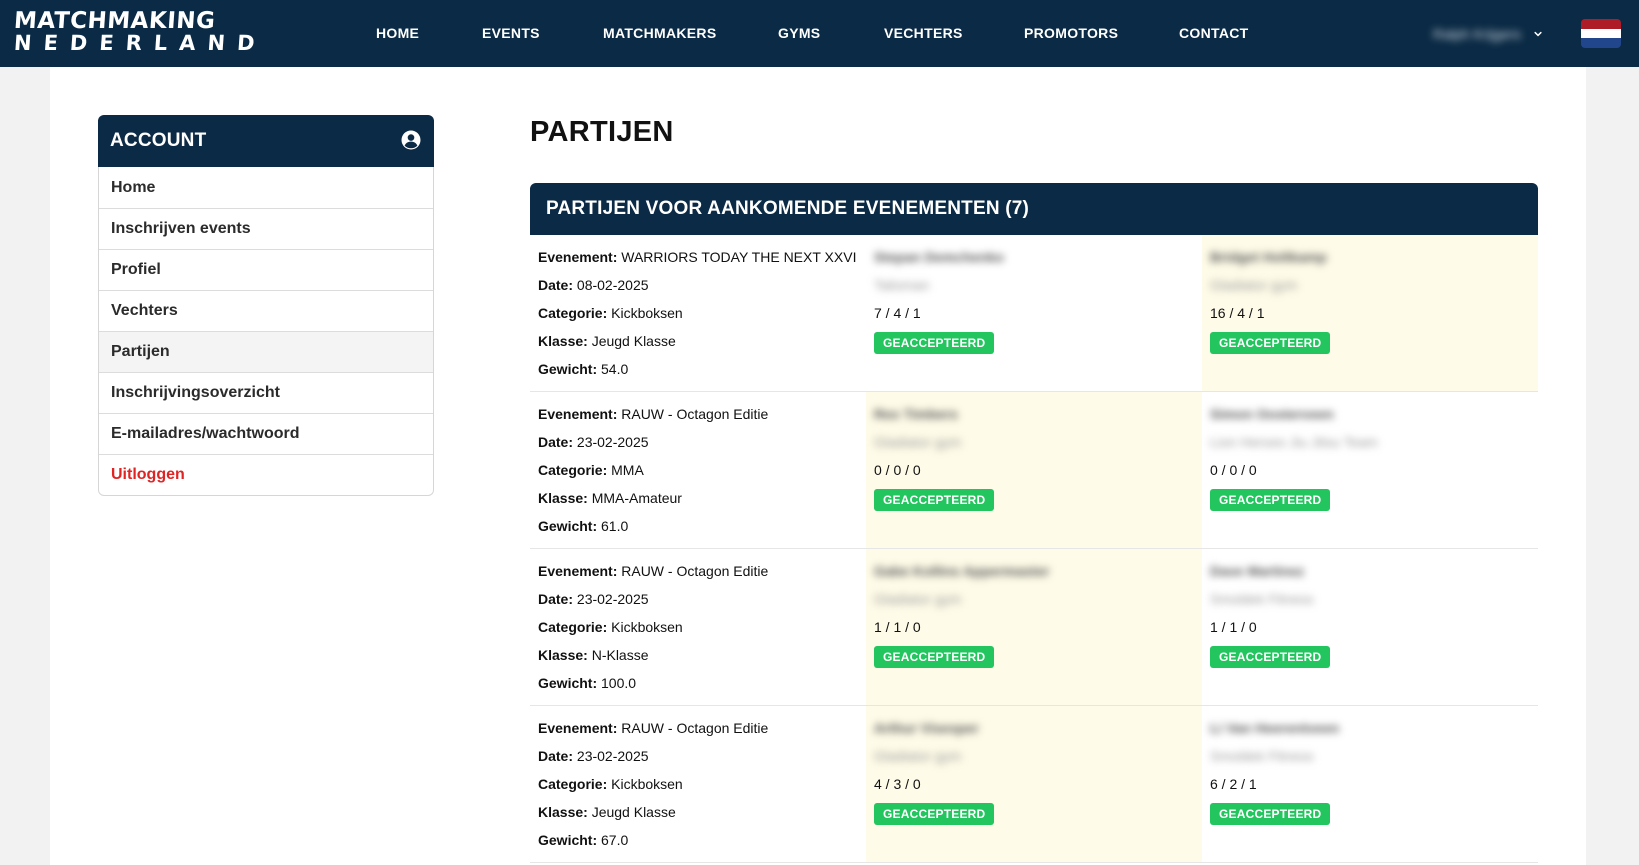 This screenshot has width=1639, height=865. What do you see at coordinates (923, 33) in the screenshot?
I see `nav-vechters: VECHTERS` at bounding box center [923, 33].